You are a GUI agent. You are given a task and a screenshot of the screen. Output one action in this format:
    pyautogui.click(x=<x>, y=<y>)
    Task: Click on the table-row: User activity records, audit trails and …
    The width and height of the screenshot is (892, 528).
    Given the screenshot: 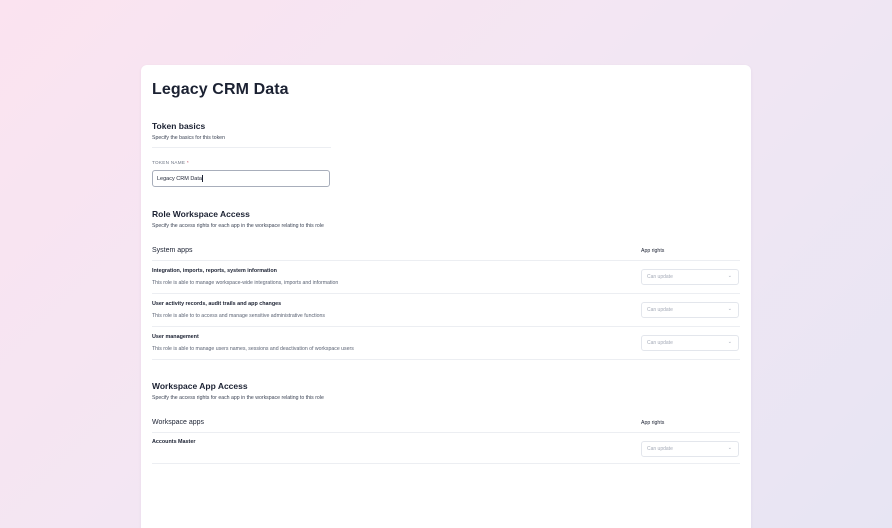 What is the action you would take?
    pyautogui.click(x=446, y=310)
    